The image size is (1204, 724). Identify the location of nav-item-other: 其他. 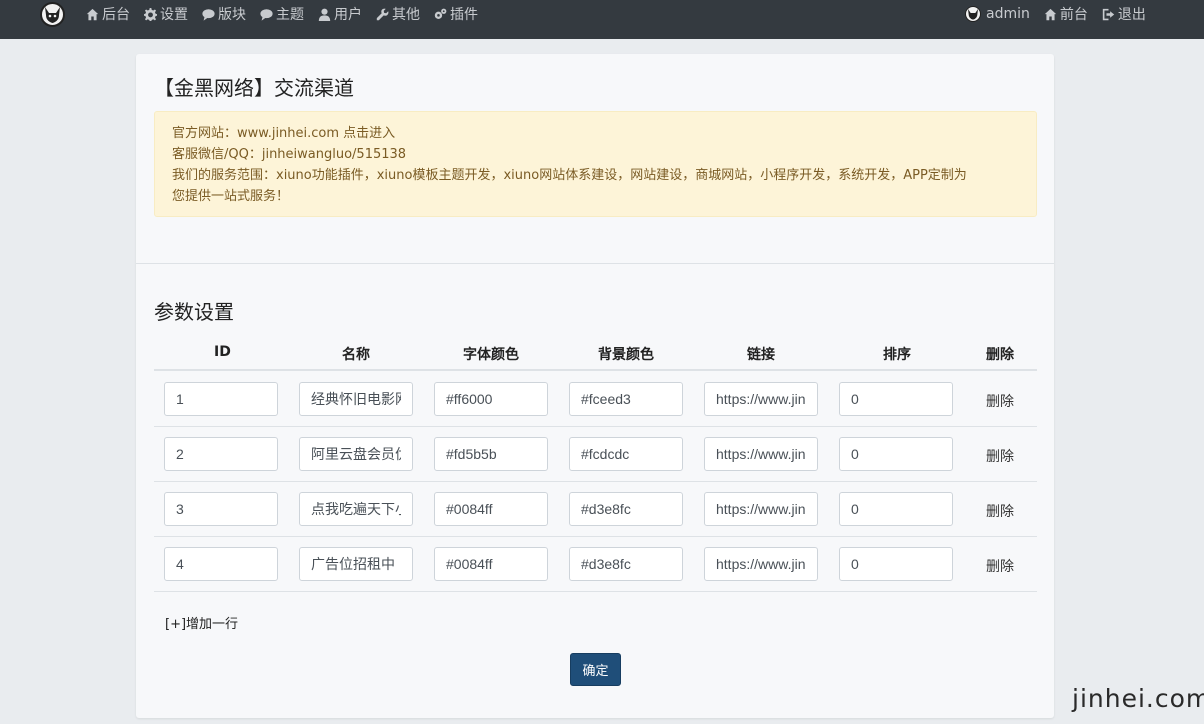
(398, 14).